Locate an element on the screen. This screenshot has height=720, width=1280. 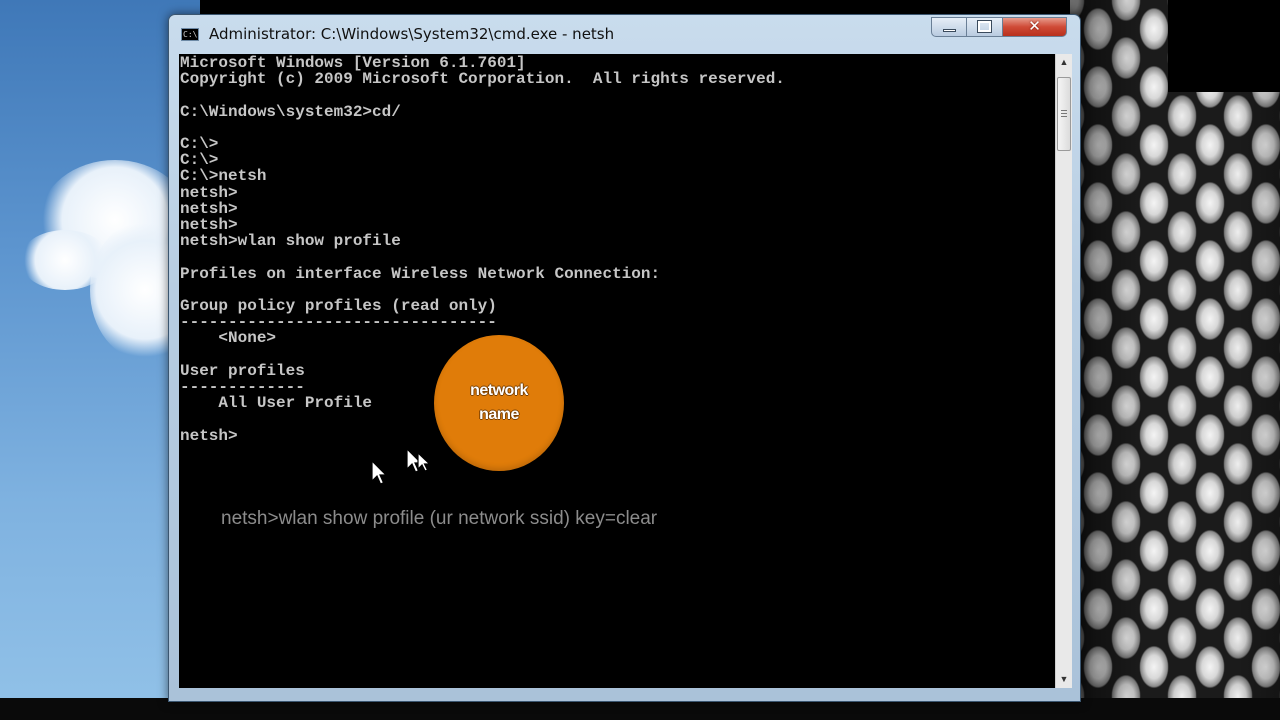
cmd-icon: C:\ is located at coordinates (190, 34).